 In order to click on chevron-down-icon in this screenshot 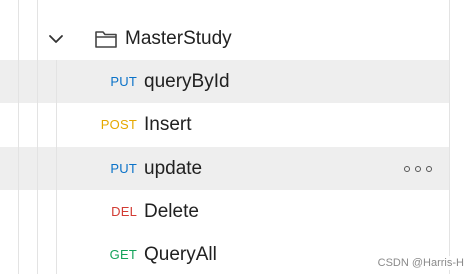, I will do `click(56, 39)`.